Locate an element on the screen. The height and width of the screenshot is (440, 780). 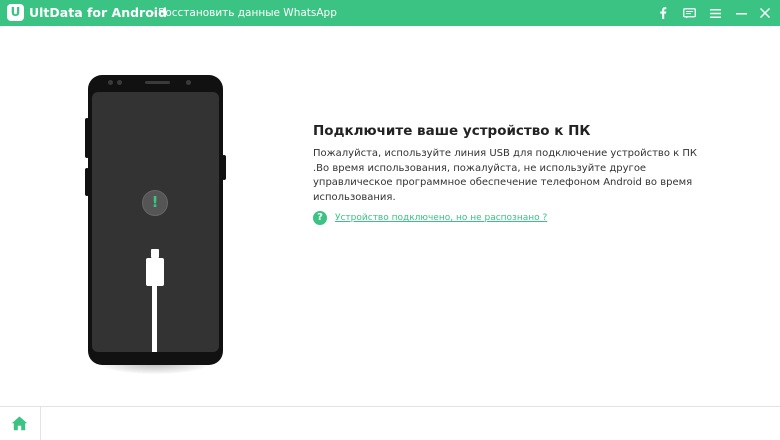
phone-sensor is located at coordinates (110, 82).